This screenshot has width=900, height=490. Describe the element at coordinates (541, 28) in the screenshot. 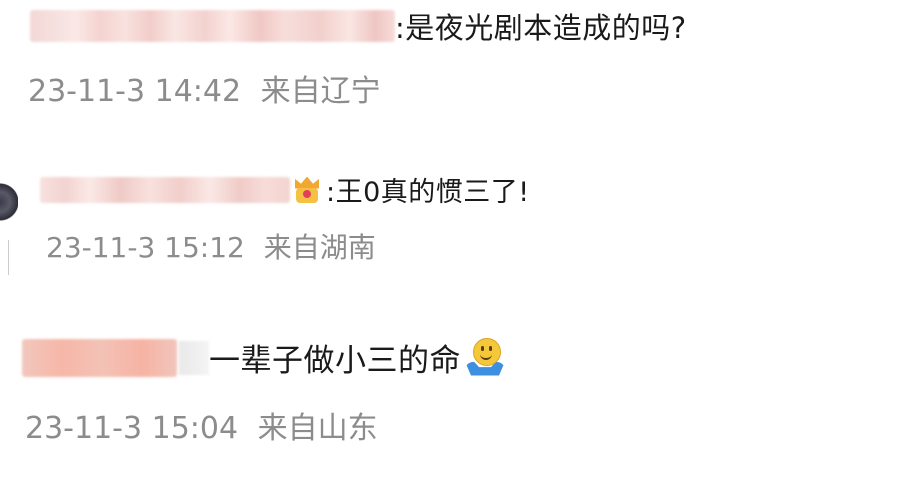

I see `comment-text: :是夜光剧本造成的吗?` at that location.